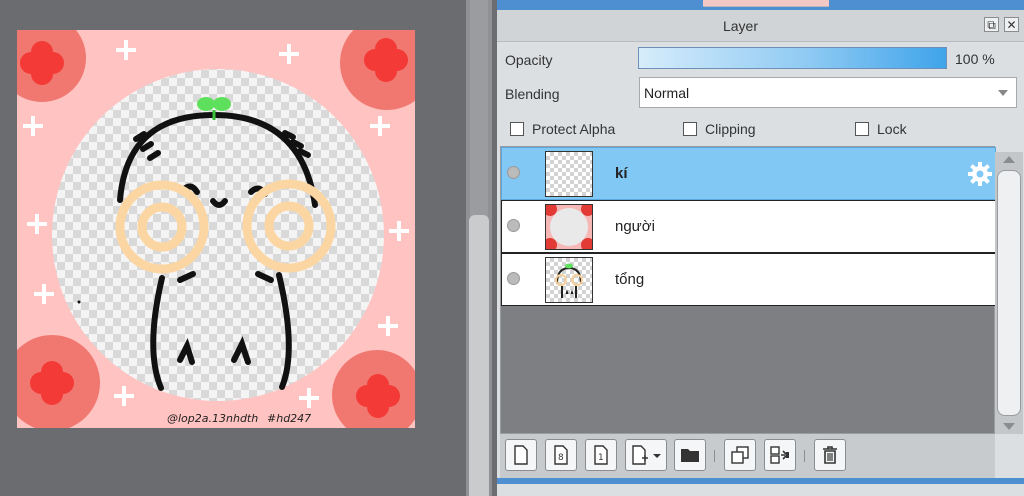  Describe the element at coordinates (892, 129) in the screenshot. I see `lock-label: Lock` at that location.